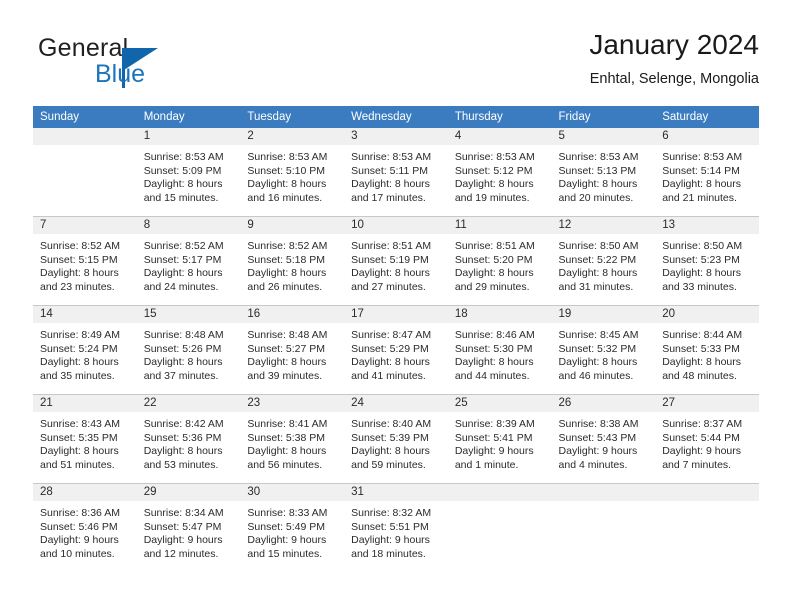  Describe the element at coordinates (603, 136) in the screenshot. I see `day-number: 5` at that location.